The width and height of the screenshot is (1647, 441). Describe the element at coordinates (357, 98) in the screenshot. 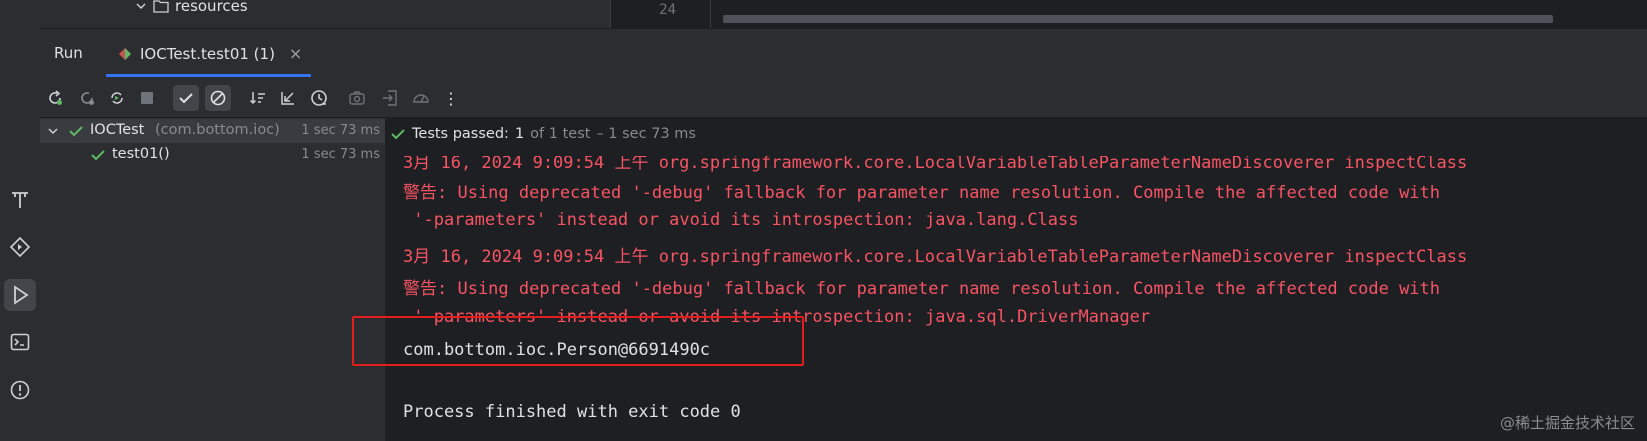

I see `screenshot-icon` at that location.